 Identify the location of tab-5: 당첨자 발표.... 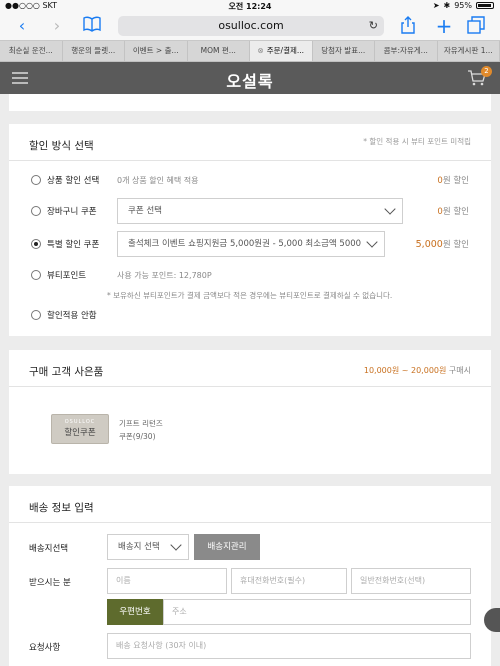
(344, 51).